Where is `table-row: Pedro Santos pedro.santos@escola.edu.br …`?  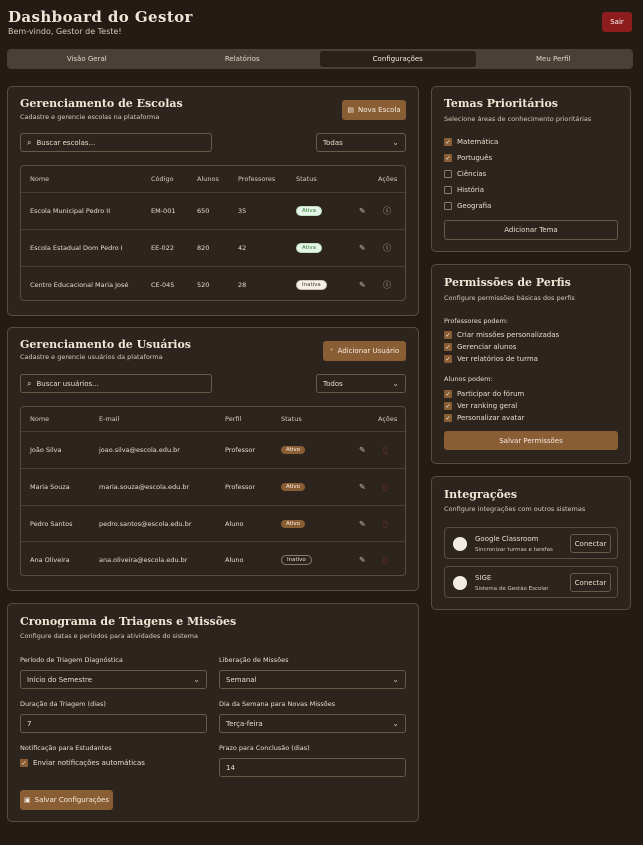 table-row: Pedro Santos pedro.santos@escola.edu.br … is located at coordinates (213, 523).